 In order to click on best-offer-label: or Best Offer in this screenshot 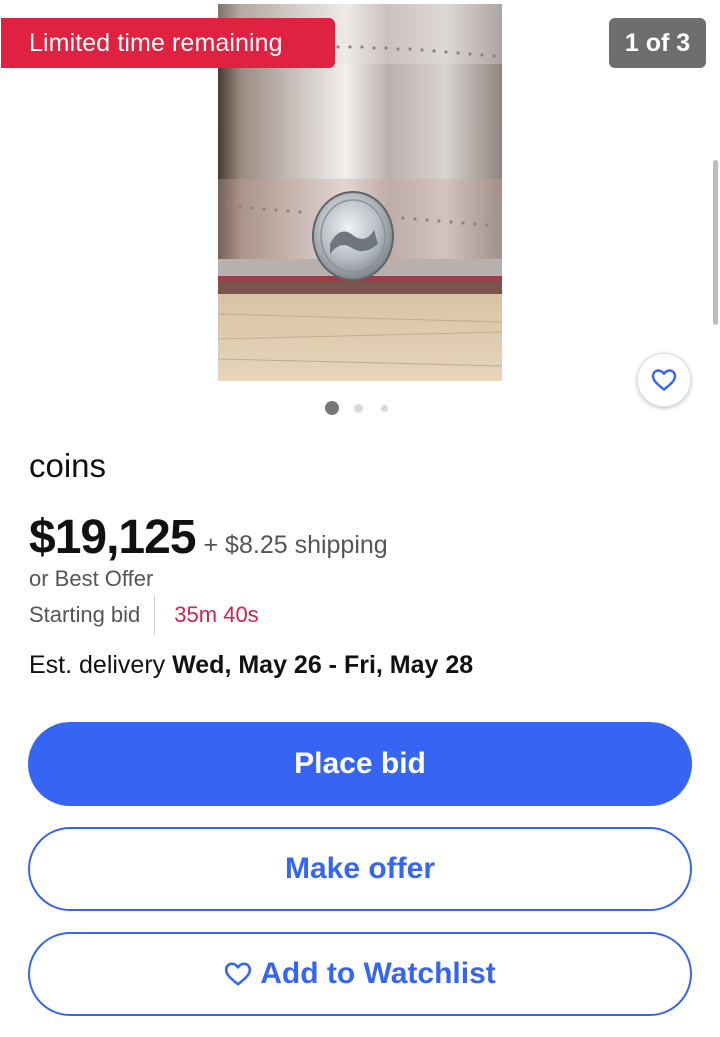, I will do `click(91, 578)`.